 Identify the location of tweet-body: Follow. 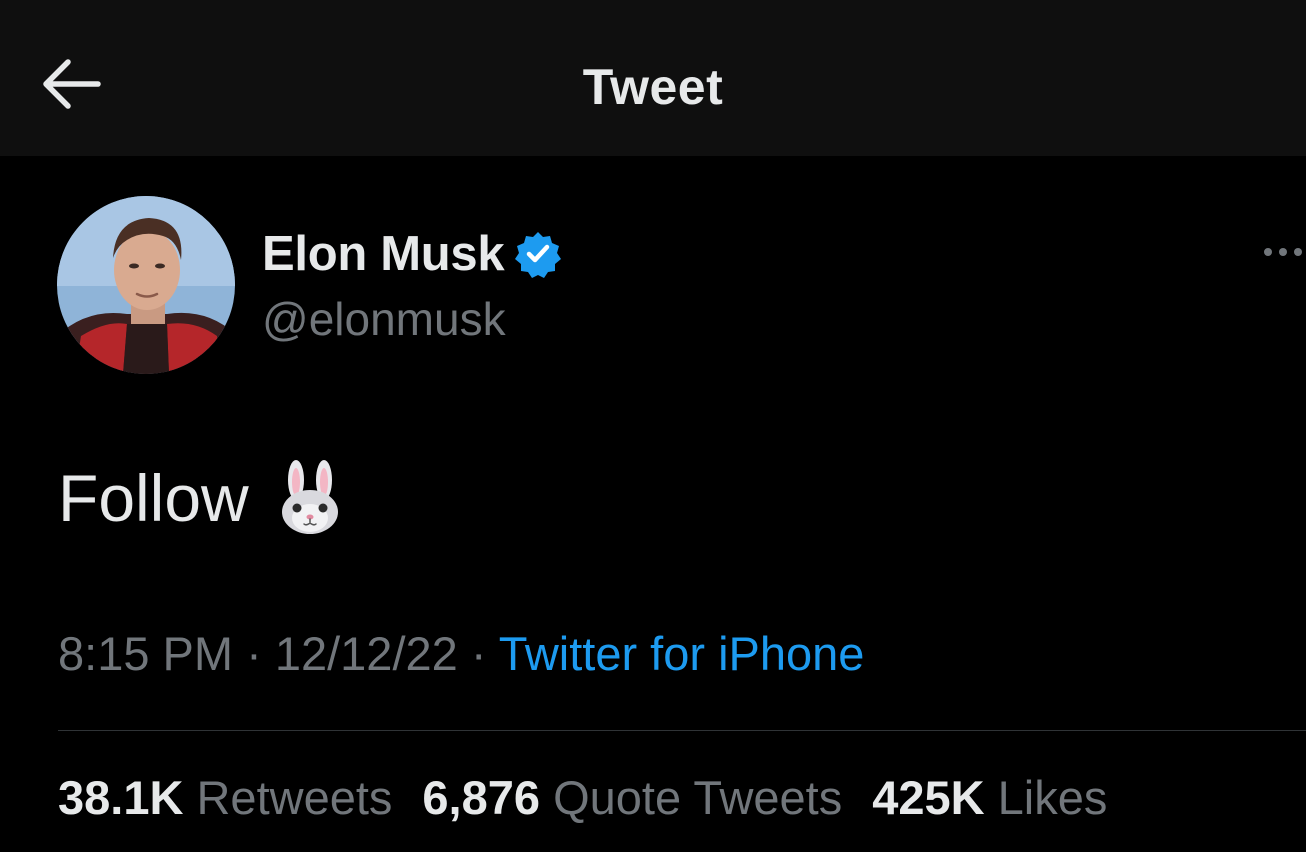
(153, 498).